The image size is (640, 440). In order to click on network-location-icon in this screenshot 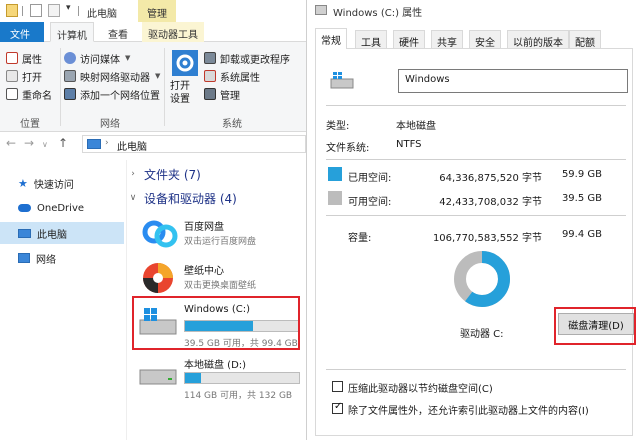, I will do `click(70, 94)`.